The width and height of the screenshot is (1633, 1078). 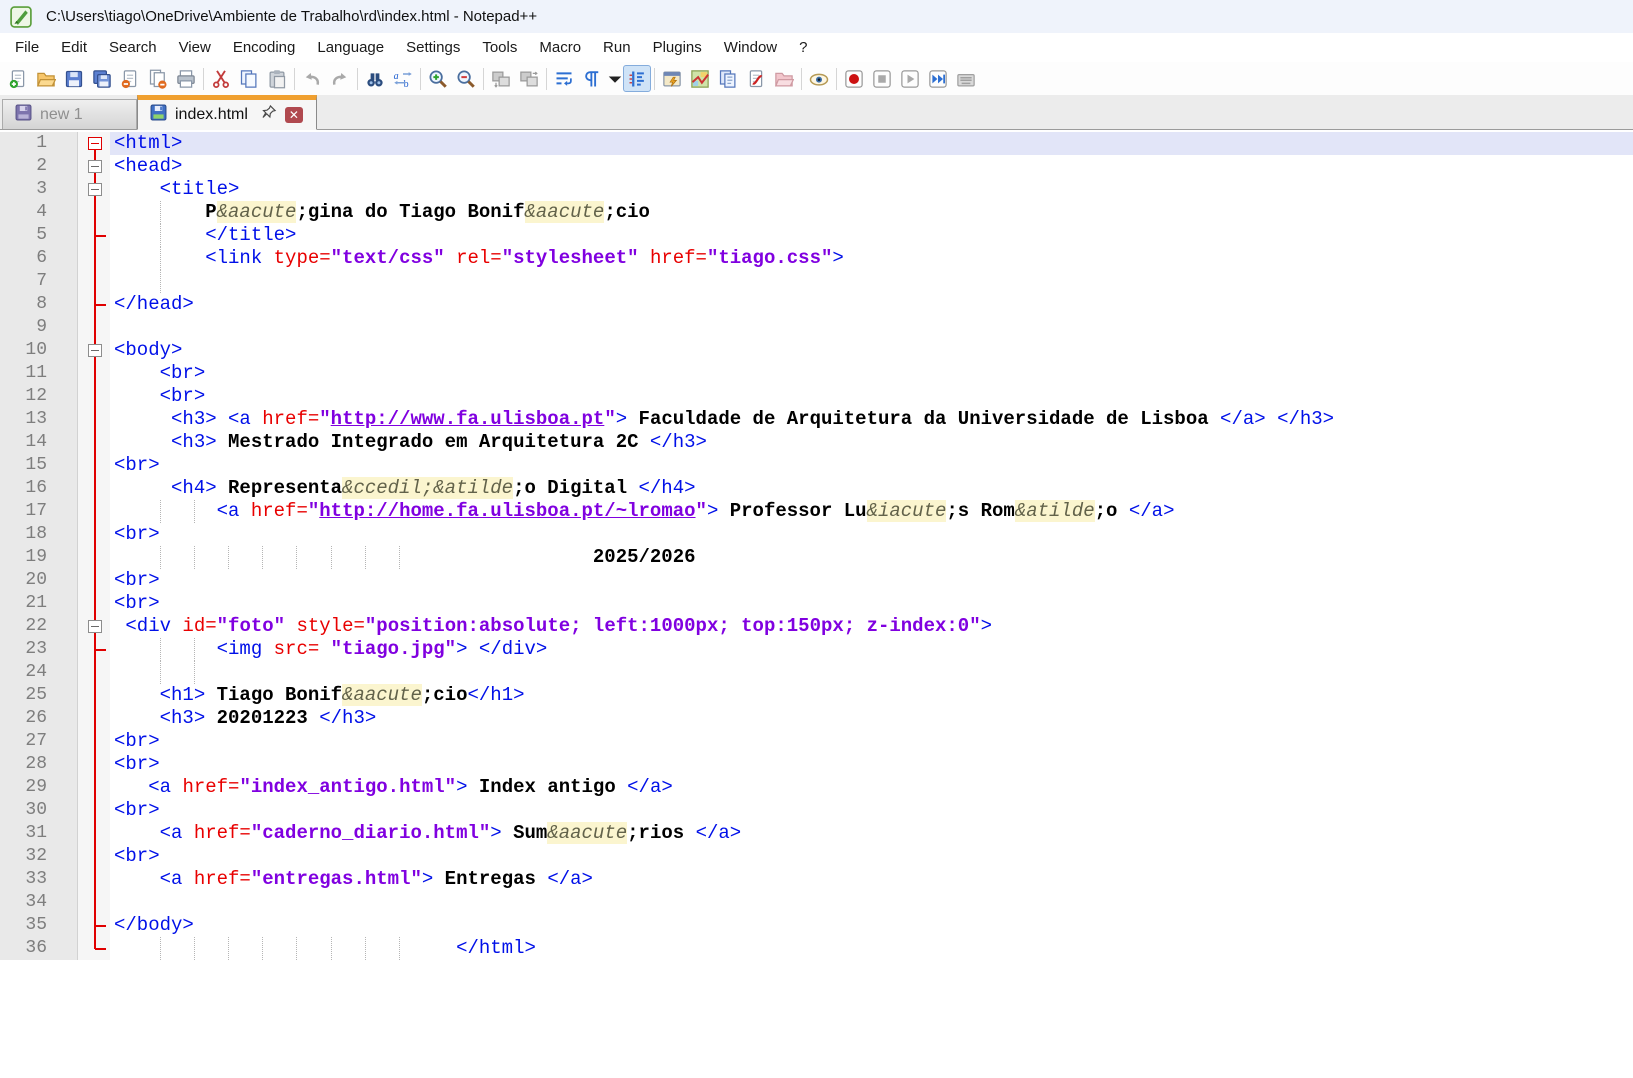 I want to click on code-line-34: 34, so click(x=816, y=902).